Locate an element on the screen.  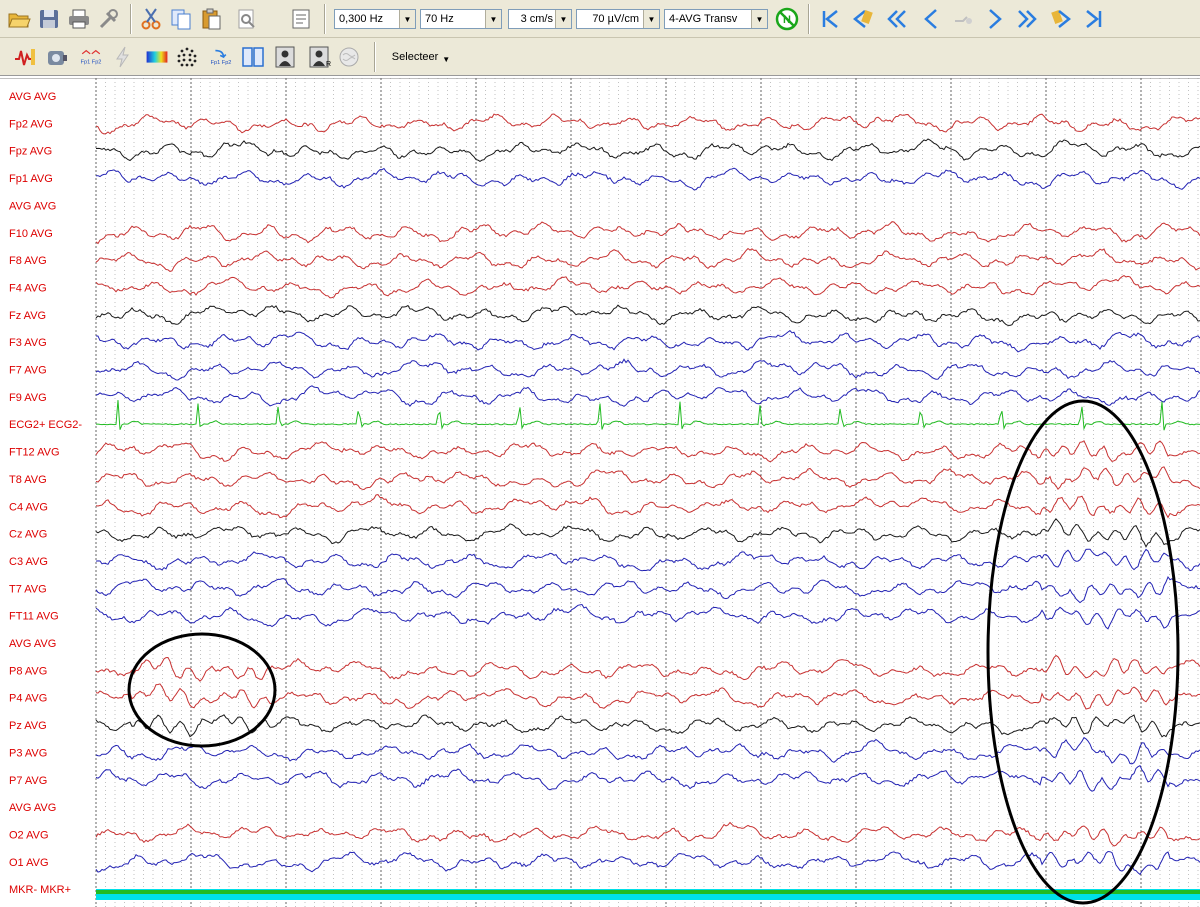
channel-label: Fz AVG is located at coordinates (27, 316).